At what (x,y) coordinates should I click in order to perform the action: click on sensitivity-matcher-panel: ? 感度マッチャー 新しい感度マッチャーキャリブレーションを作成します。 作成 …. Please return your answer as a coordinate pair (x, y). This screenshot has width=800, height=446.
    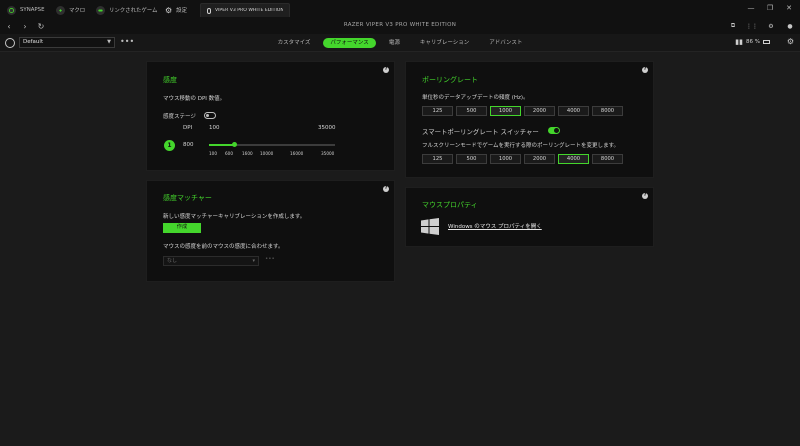
    Looking at the image, I should click on (270, 231).